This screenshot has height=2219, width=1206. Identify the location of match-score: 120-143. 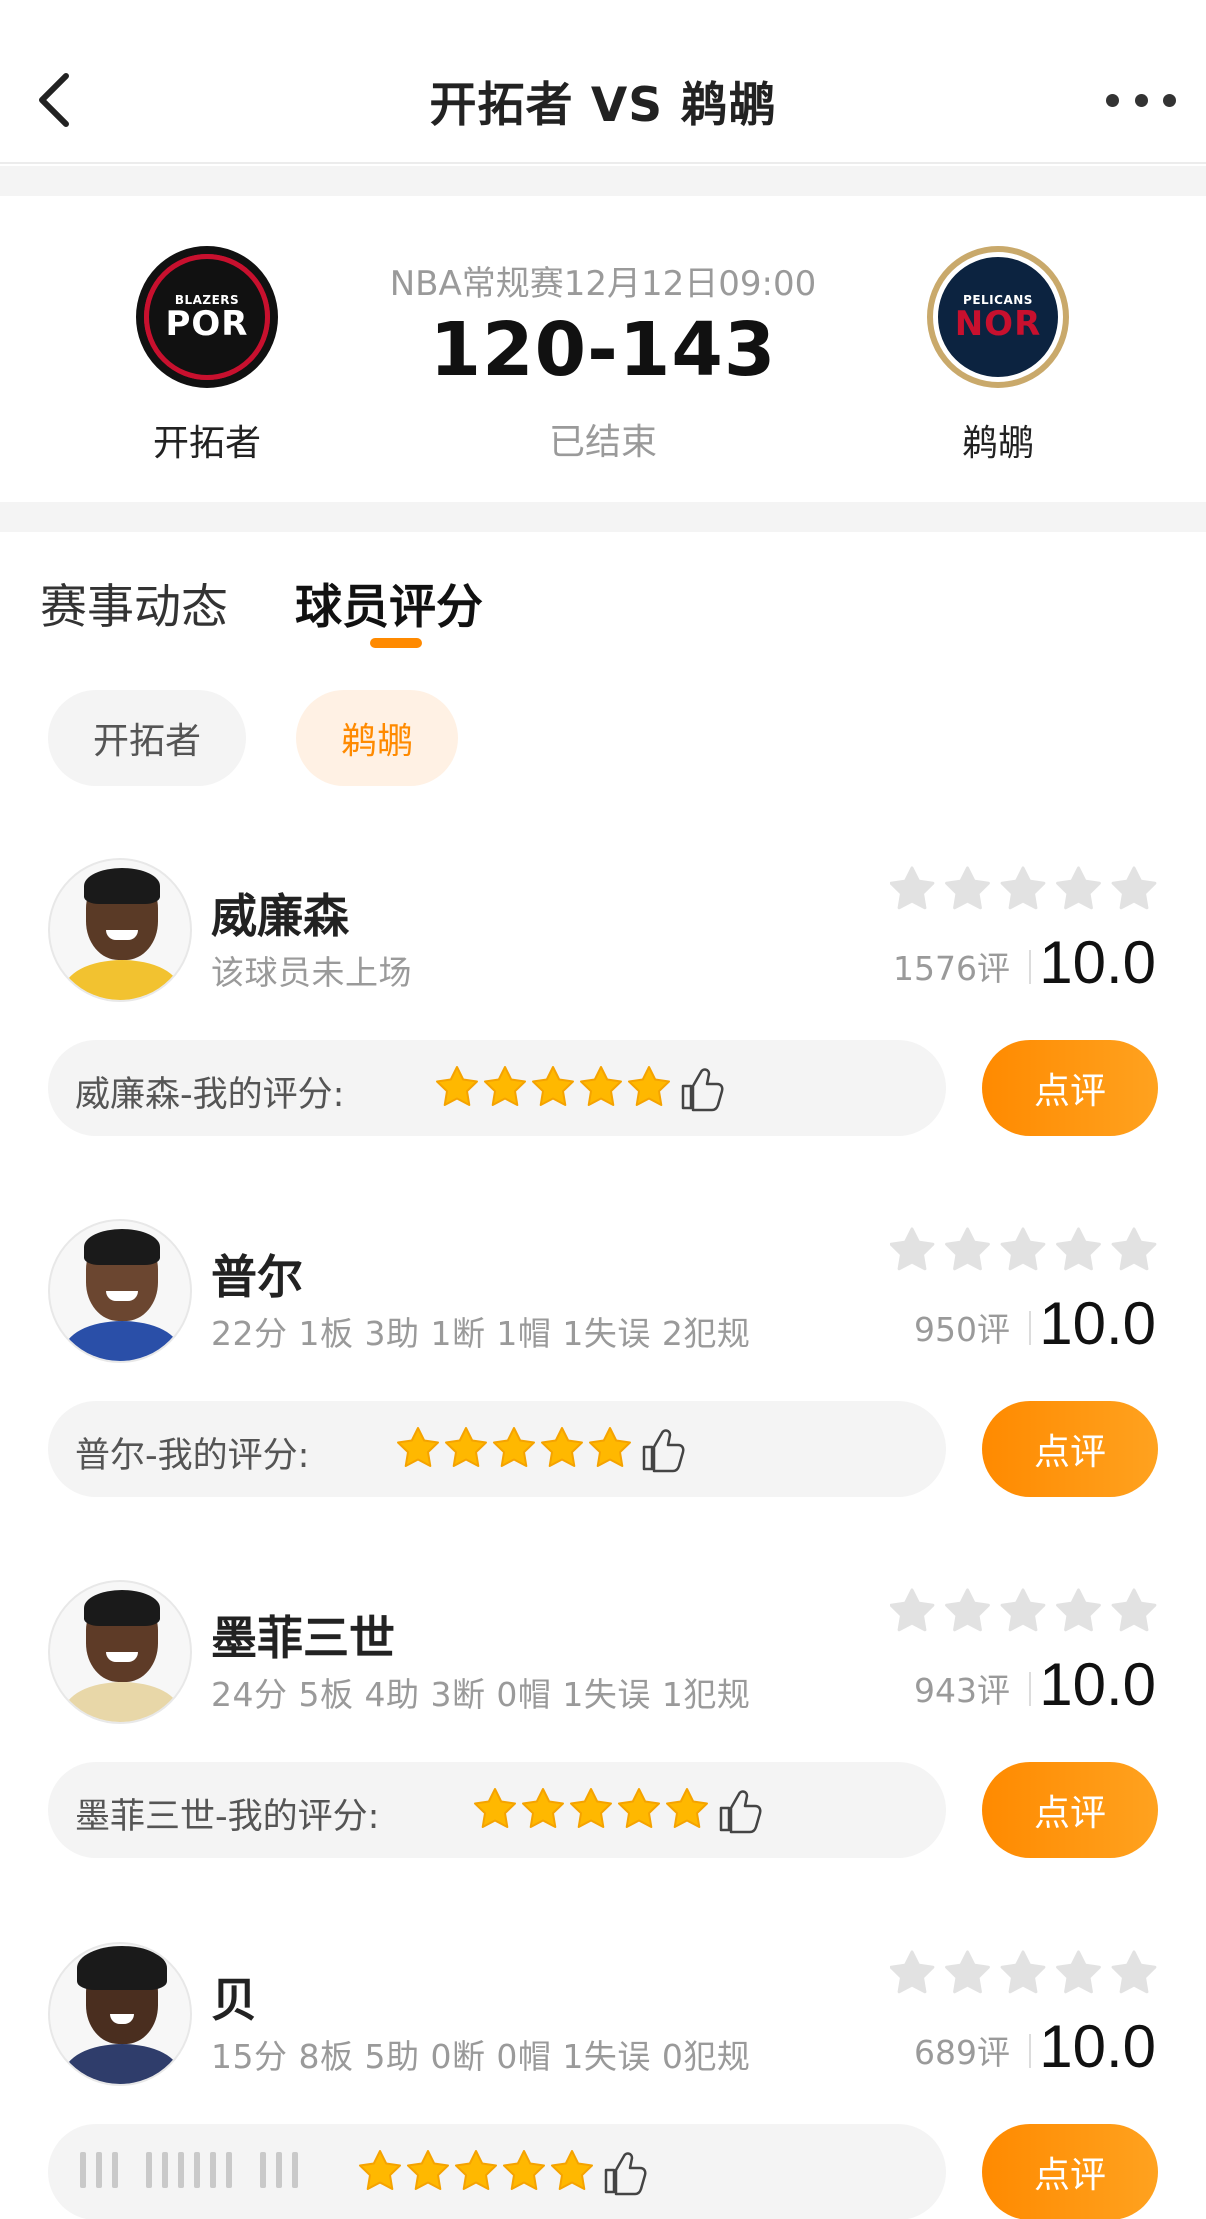
(603, 350).